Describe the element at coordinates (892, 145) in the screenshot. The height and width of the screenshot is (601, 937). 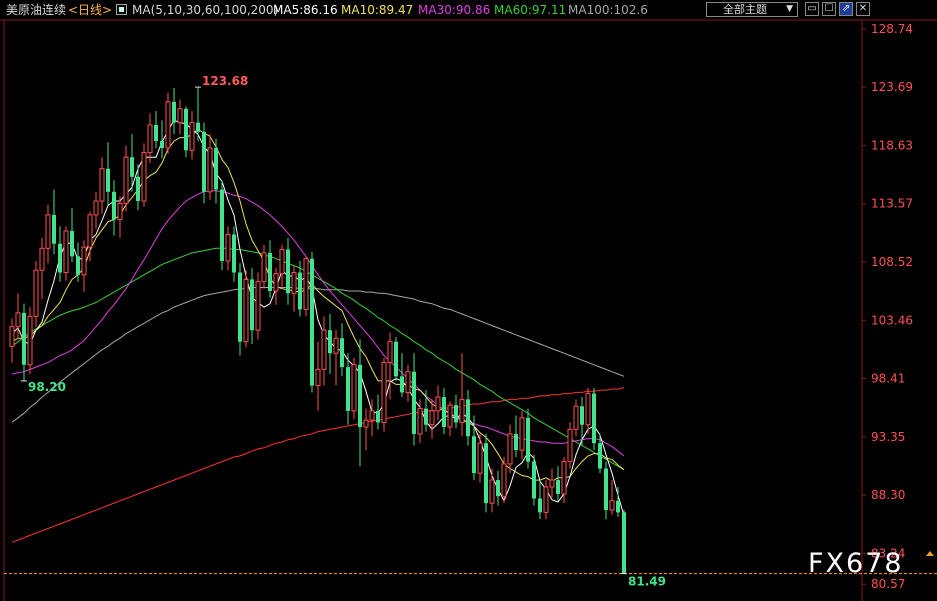
I see `y-tick-label: 118.63` at that location.